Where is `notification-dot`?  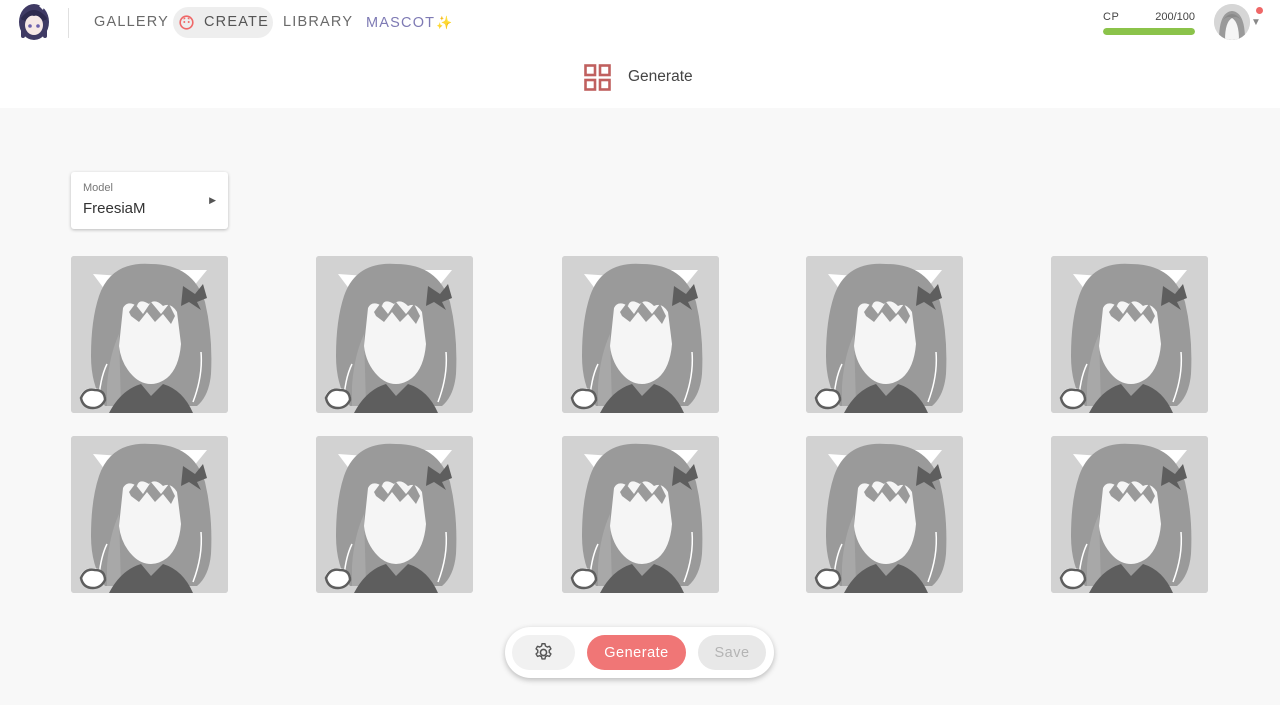
notification-dot is located at coordinates (1259, 10).